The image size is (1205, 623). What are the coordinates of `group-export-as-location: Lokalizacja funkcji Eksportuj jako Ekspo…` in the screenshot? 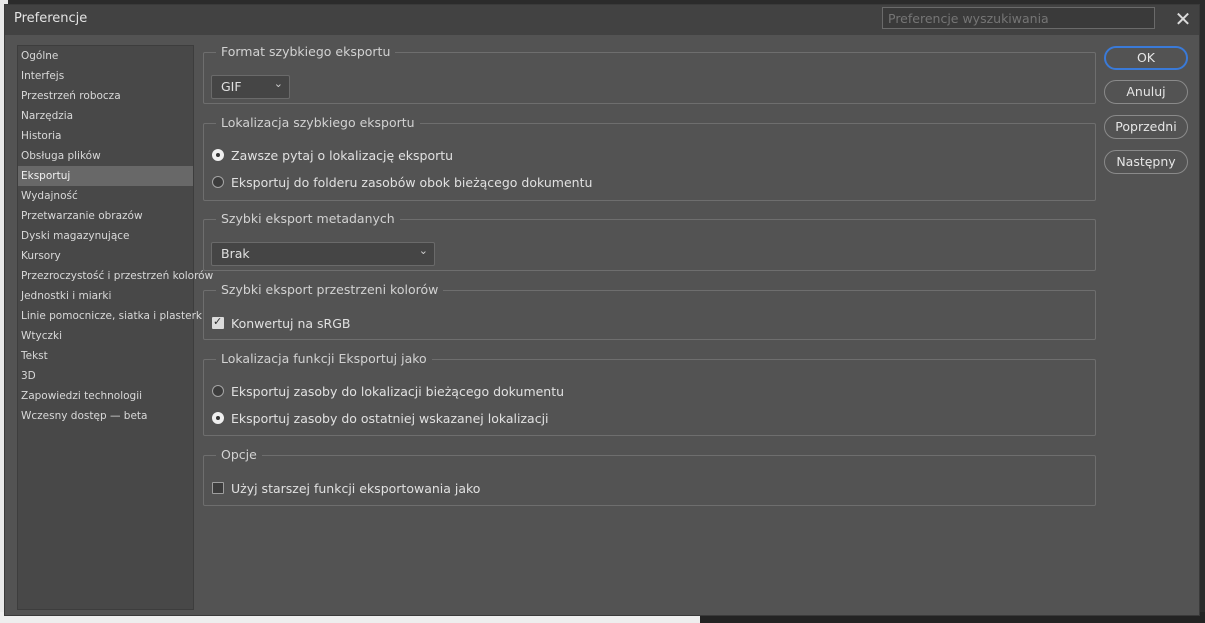 It's located at (649, 393).